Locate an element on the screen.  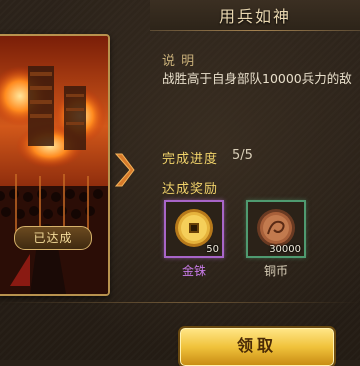
chevron-right-icon is located at coordinates (124, 170).